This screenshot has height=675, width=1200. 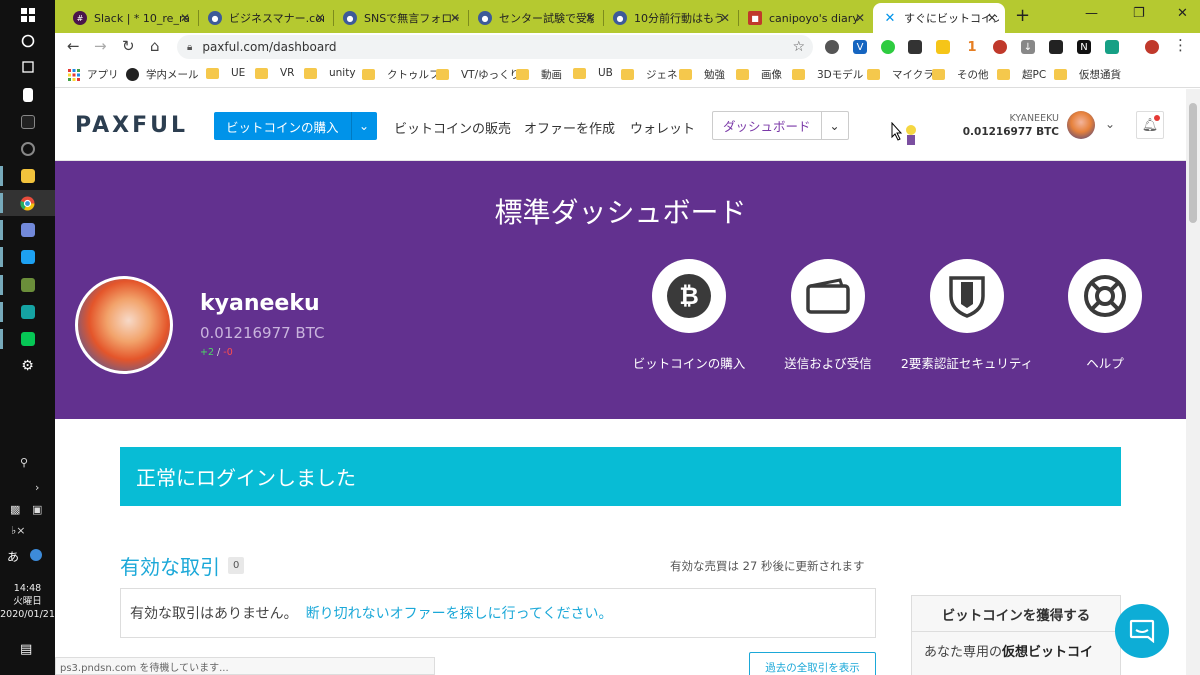 I want to click on bookmark-folder-ue: UE, so click(x=225, y=73).